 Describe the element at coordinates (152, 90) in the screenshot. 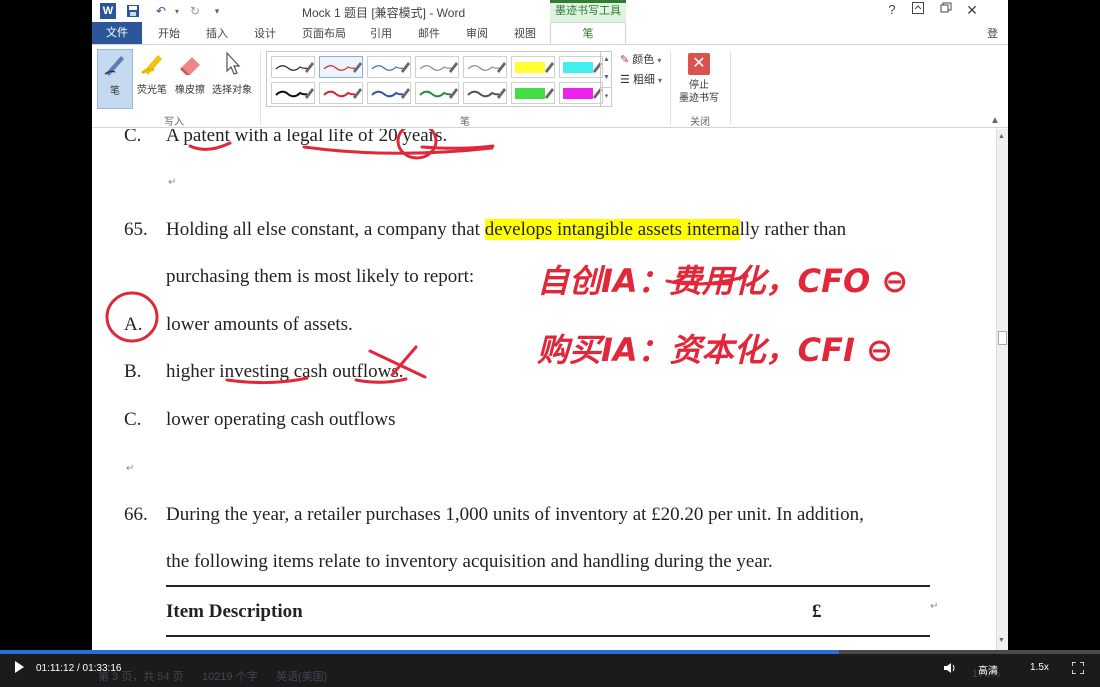

I see `highlighter-tool-label: 荧光笔` at that location.